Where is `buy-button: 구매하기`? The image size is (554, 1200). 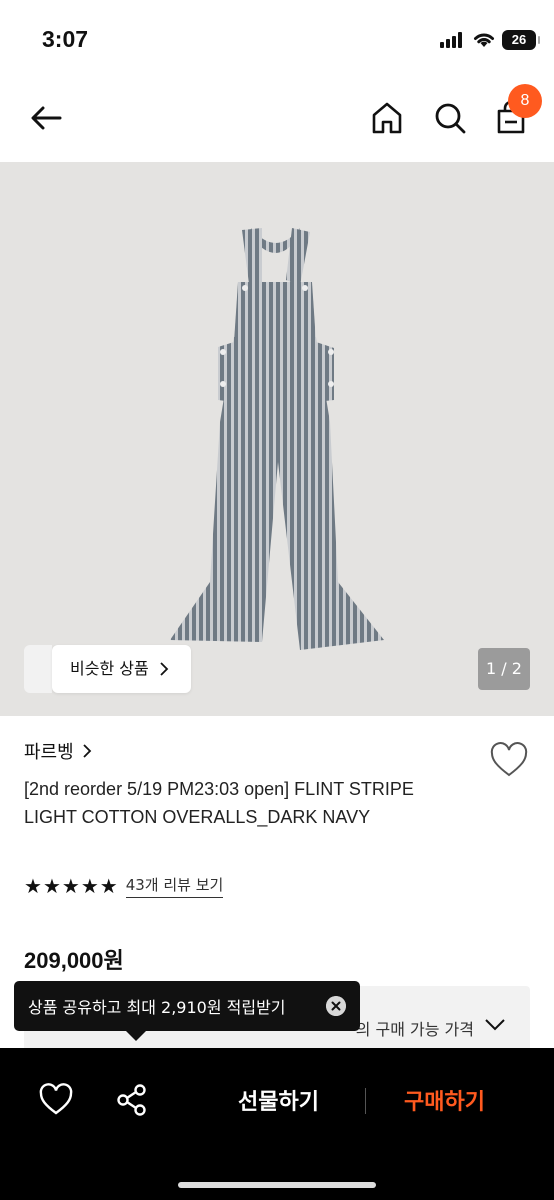
buy-button: 구매하기 is located at coordinates (444, 1100).